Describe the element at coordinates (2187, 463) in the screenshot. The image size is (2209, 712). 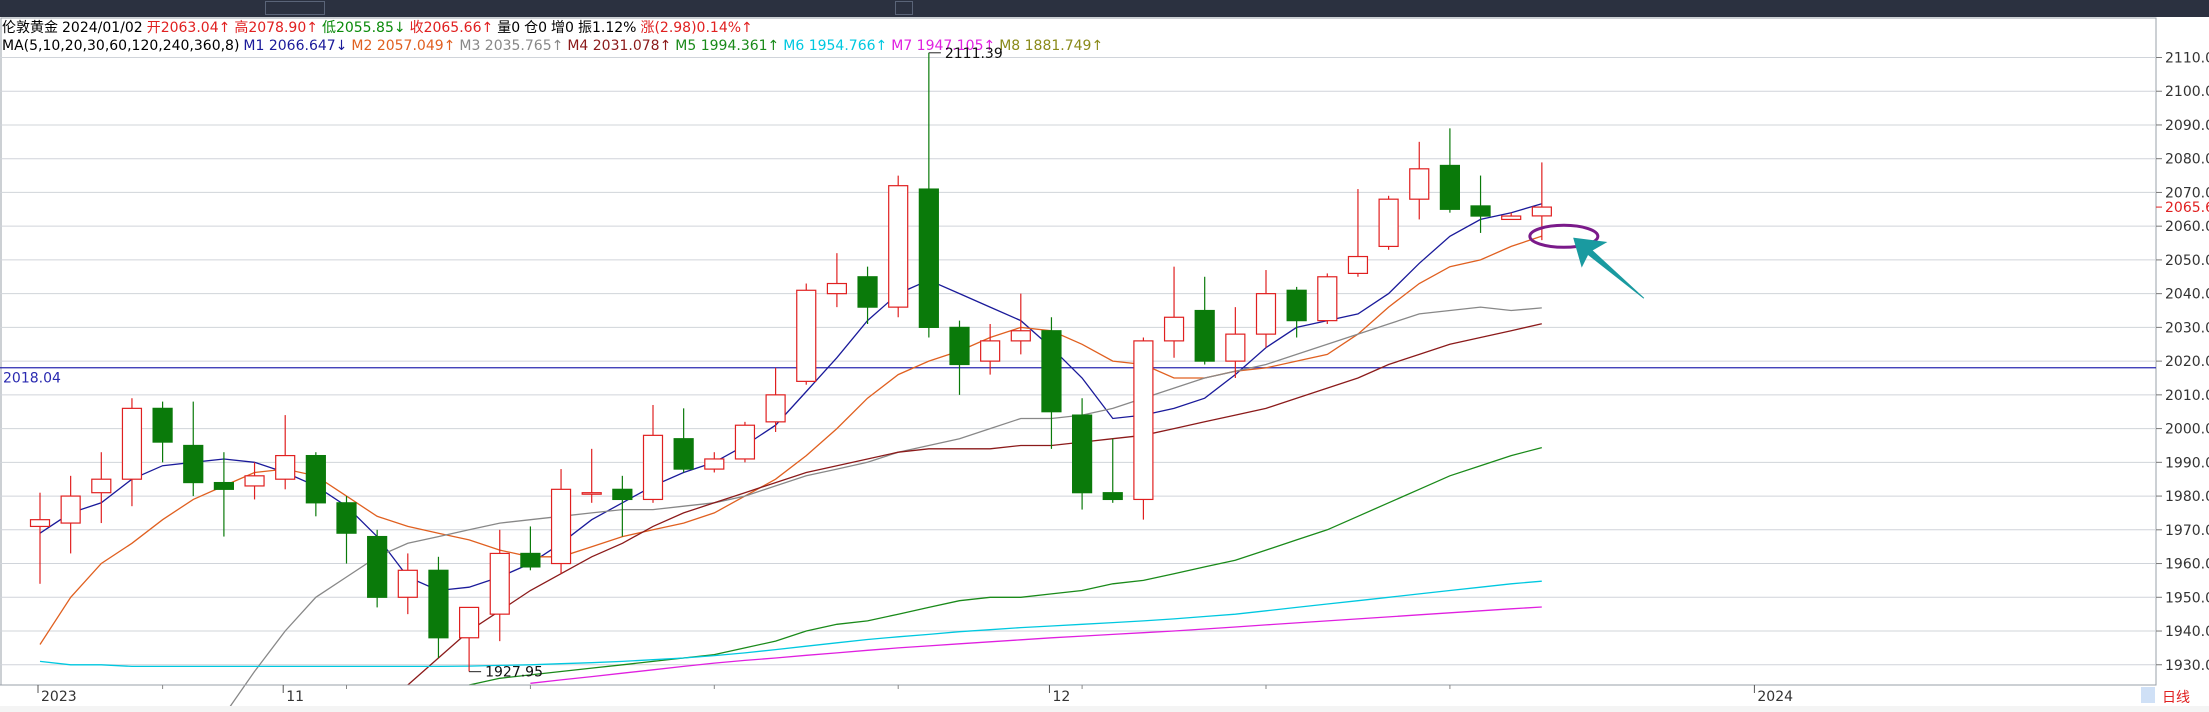
I see `y-tick-label: 1990.00` at that location.